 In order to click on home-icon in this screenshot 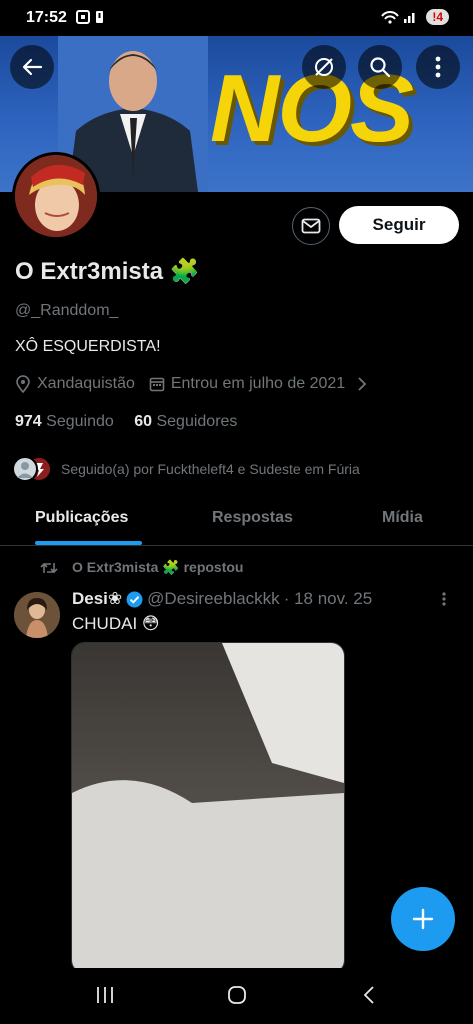, I will do `click(237, 995)`.